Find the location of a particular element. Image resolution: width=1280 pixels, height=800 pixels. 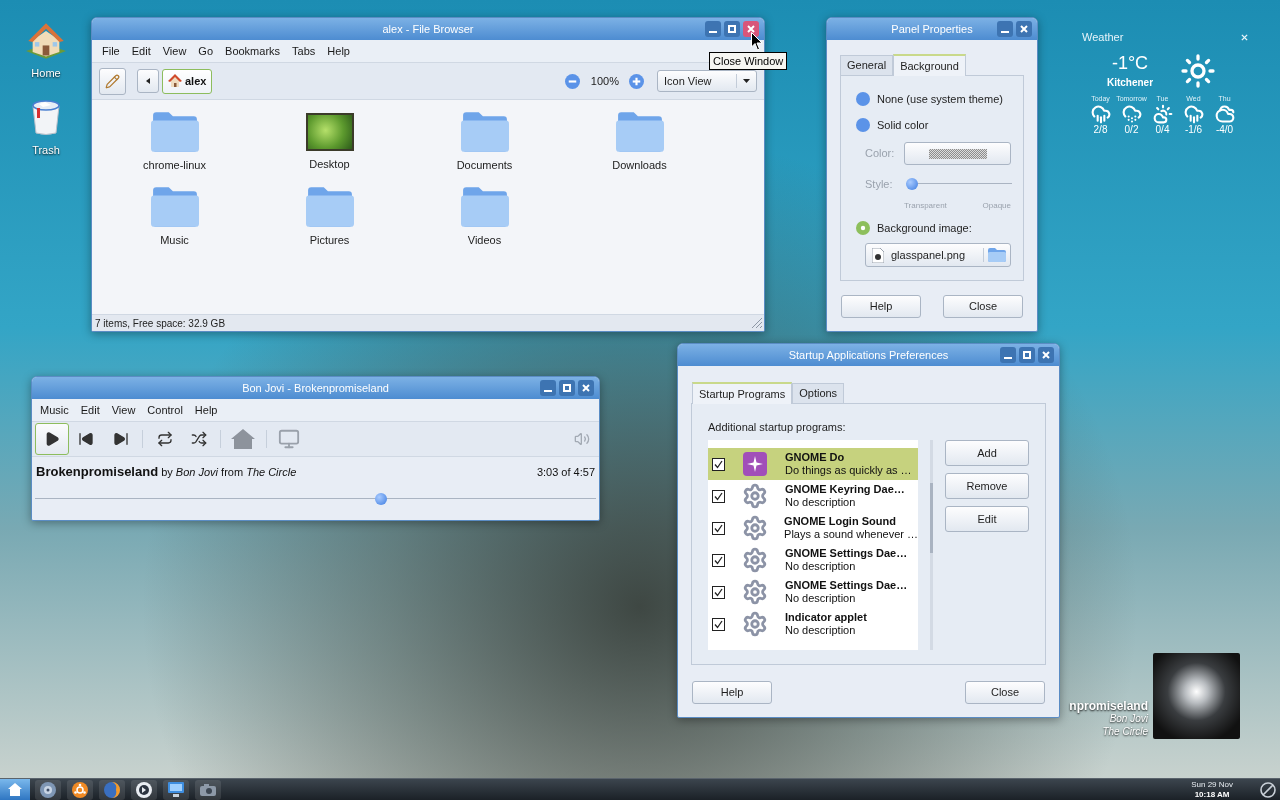

slider-max-label: Opaque is located at coordinates (996, 205).